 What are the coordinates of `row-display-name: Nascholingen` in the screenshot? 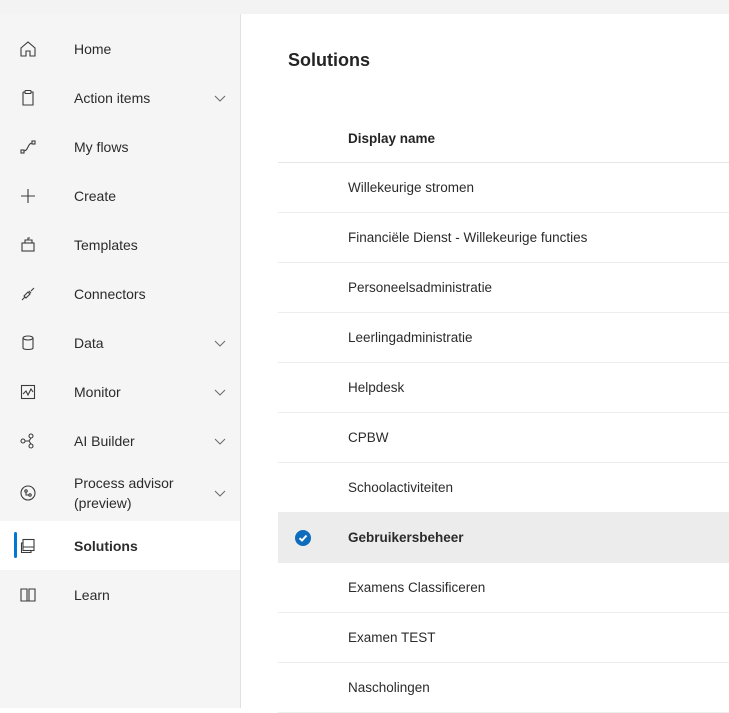 It's located at (389, 687).